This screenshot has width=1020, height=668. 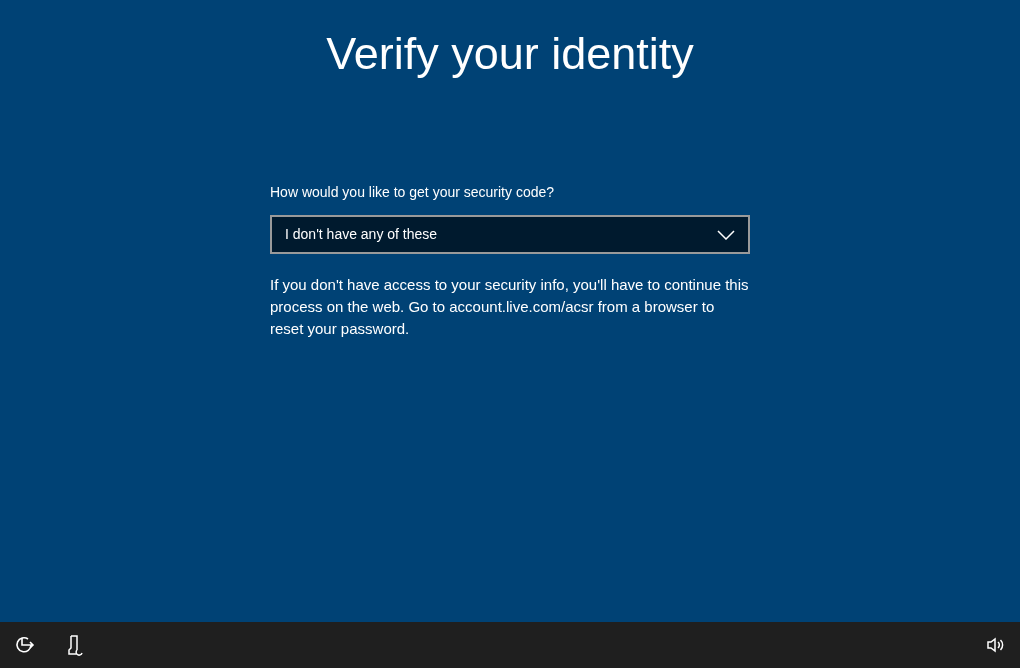 What do you see at coordinates (995, 645) in the screenshot?
I see `volume-icon` at bounding box center [995, 645].